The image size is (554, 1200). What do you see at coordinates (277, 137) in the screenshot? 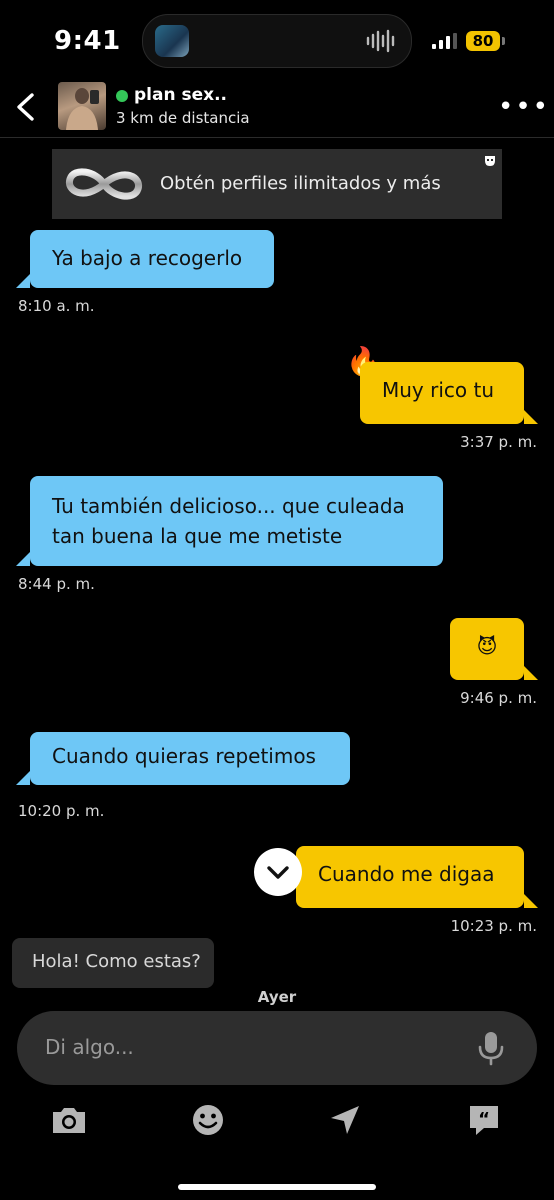
I see `header-divider` at bounding box center [277, 137].